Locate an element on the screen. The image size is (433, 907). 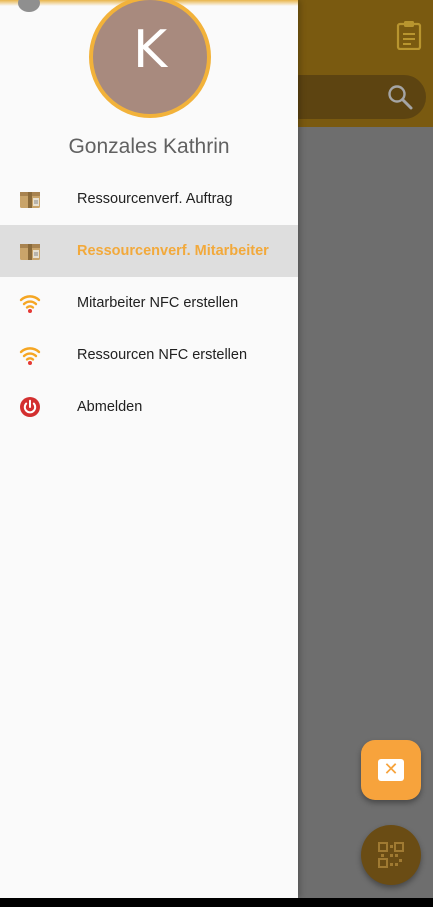
app-logo-icon is located at coordinates (29, 6).